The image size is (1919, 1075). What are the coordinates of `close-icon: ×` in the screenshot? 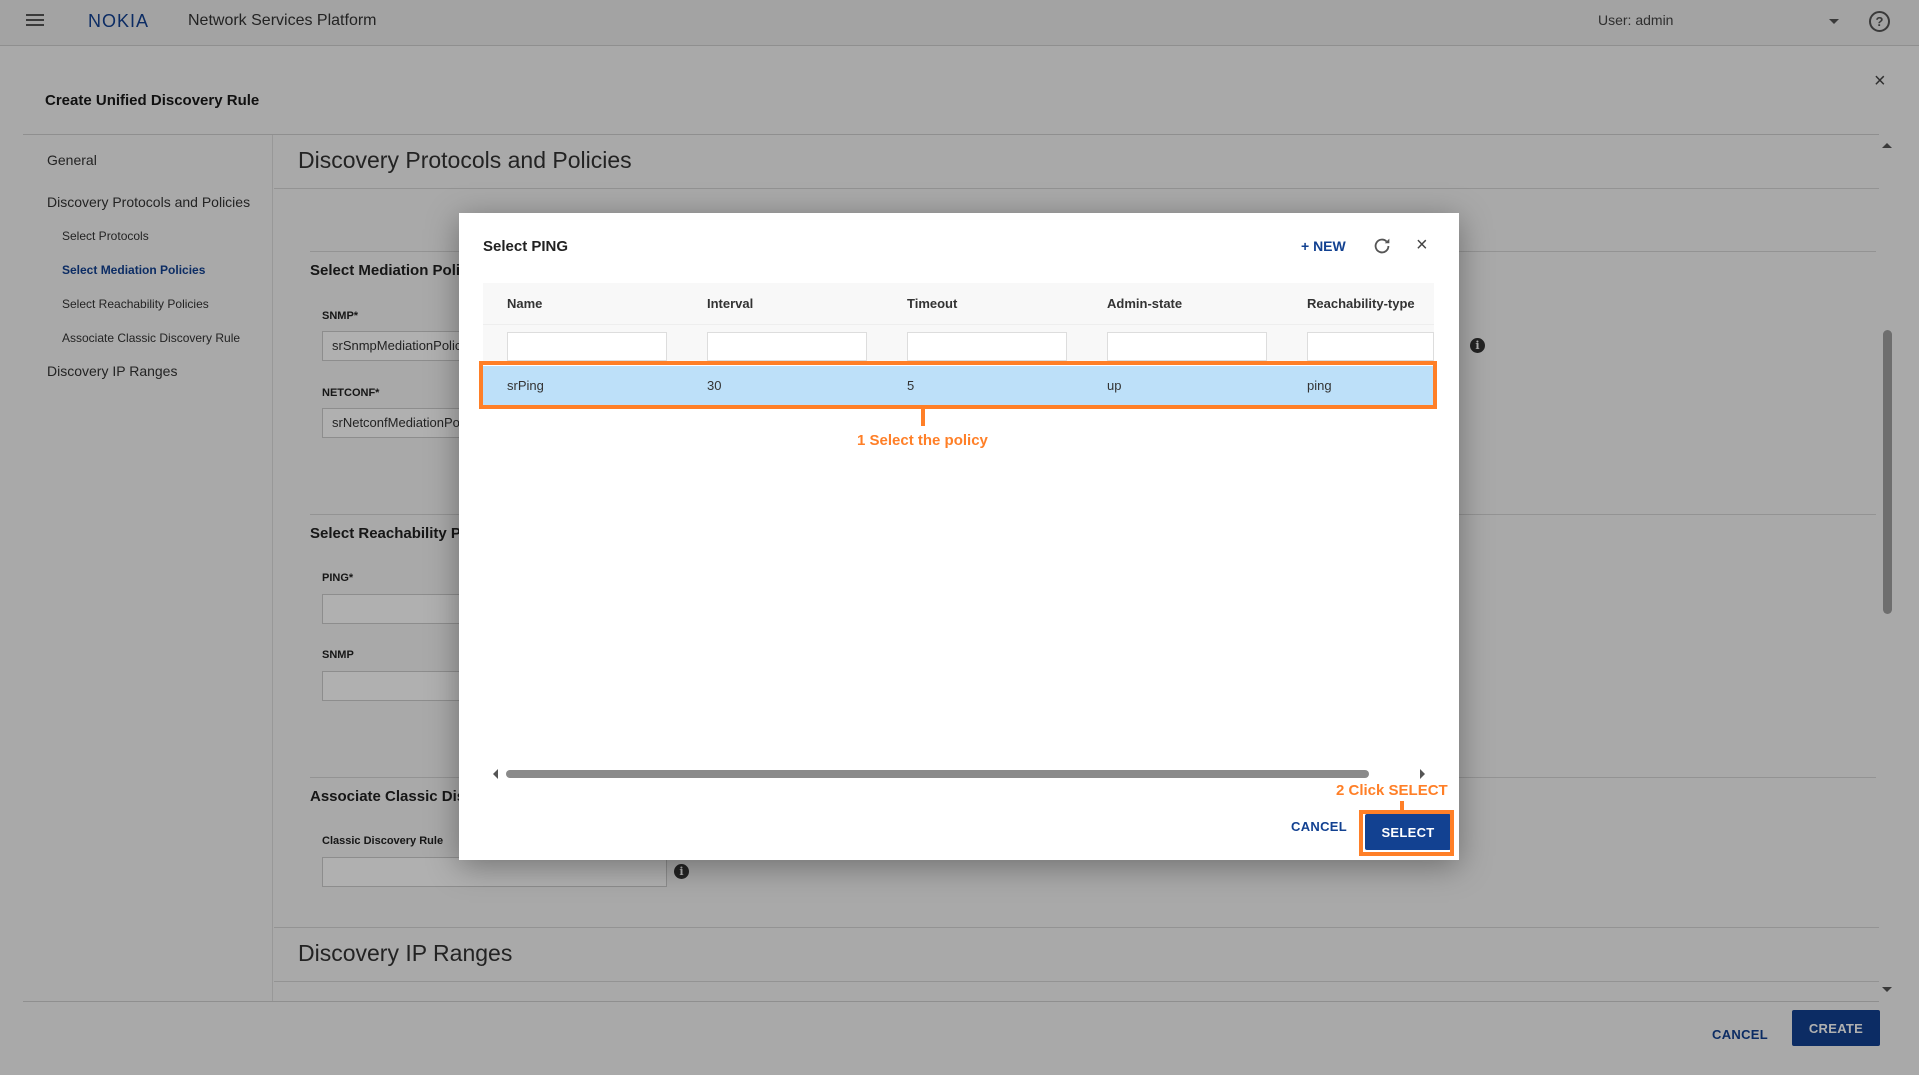 It's located at (1422, 245).